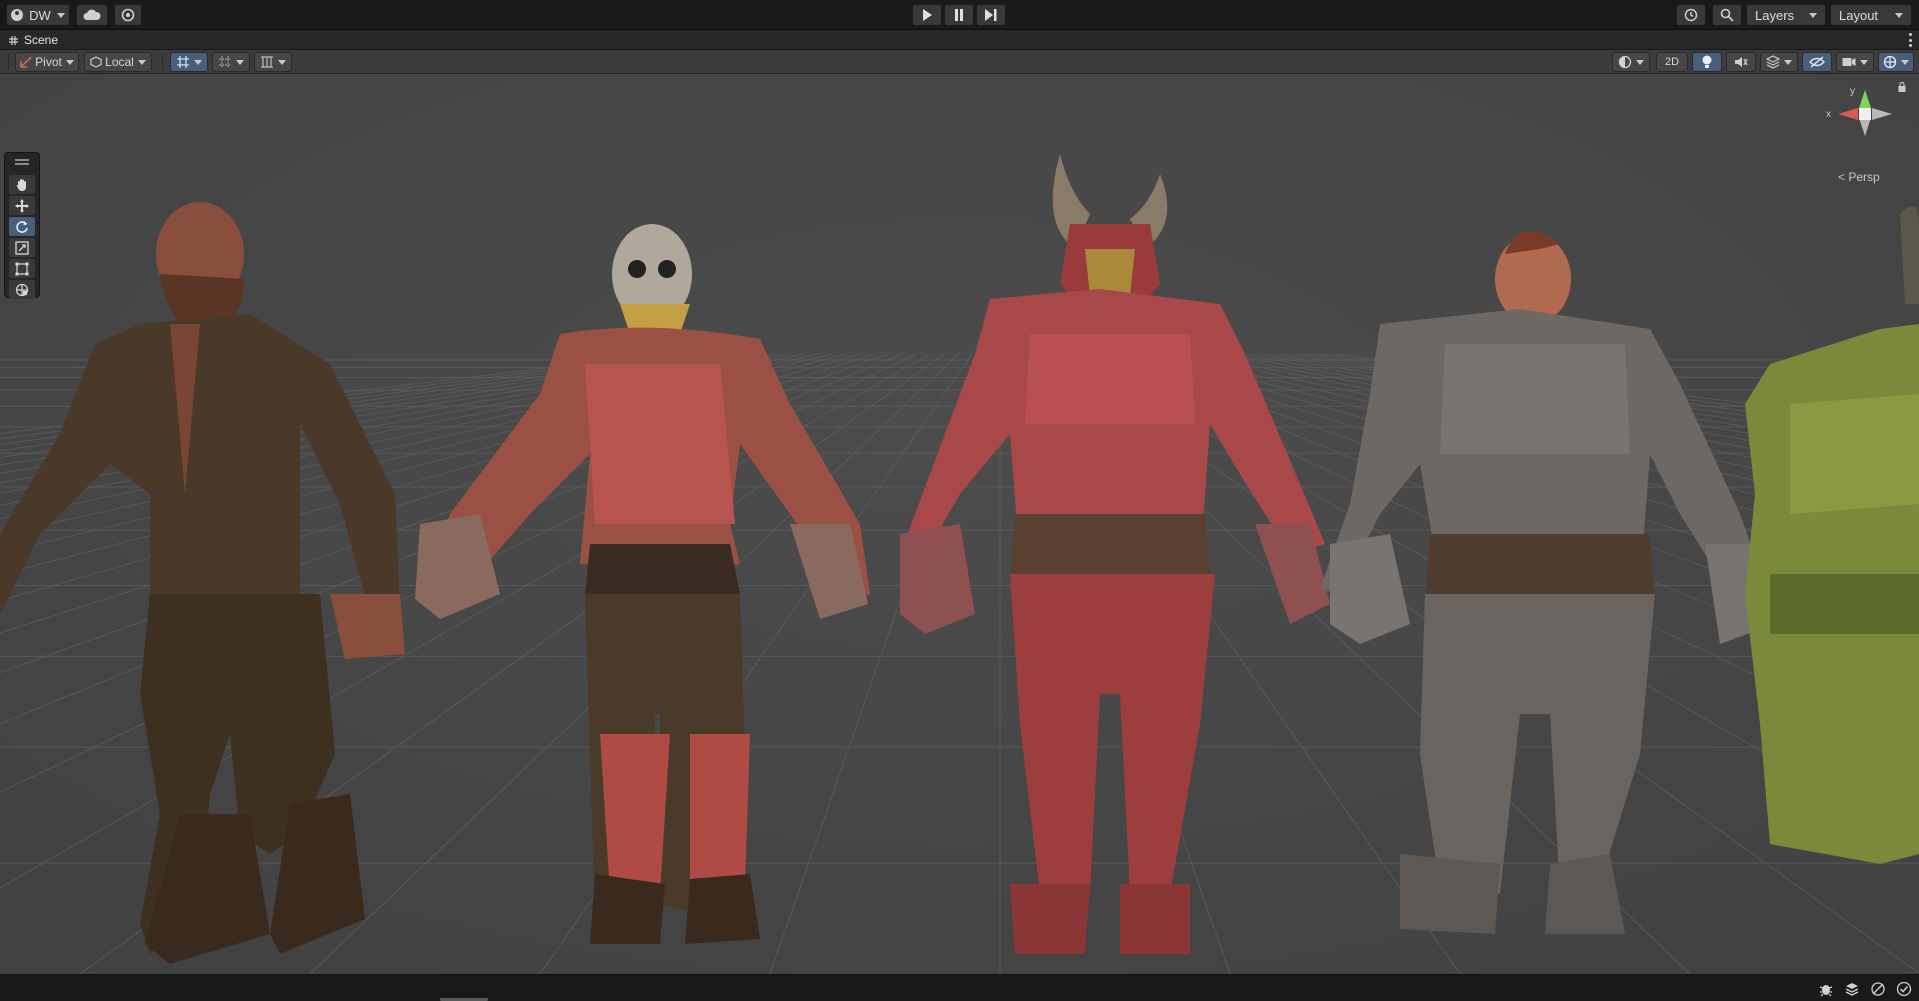  I want to click on mode-2d-label: 2D, so click(1672, 62).